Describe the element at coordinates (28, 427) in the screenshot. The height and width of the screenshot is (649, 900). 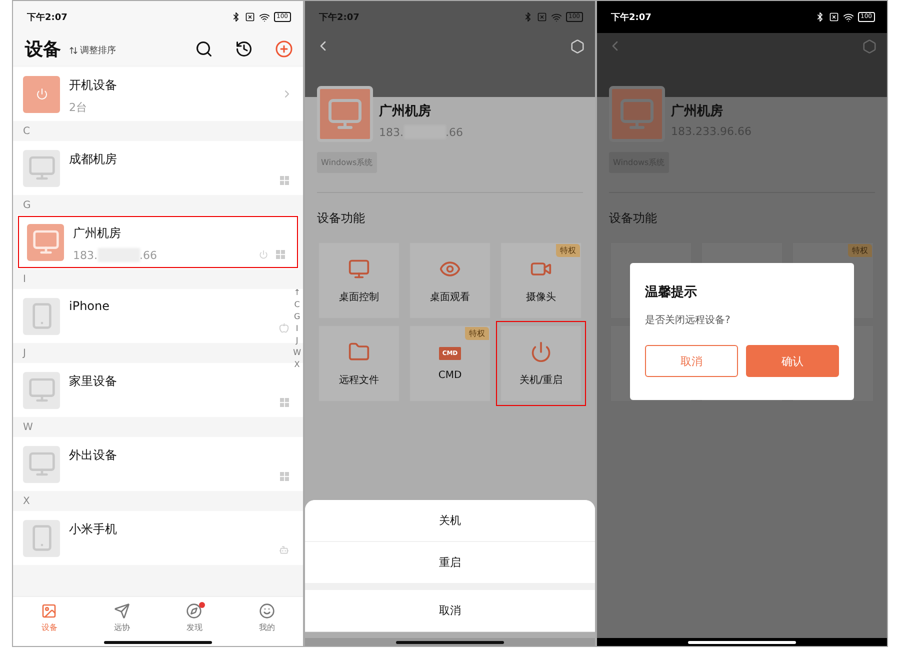
I see `section-letter: W` at that location.